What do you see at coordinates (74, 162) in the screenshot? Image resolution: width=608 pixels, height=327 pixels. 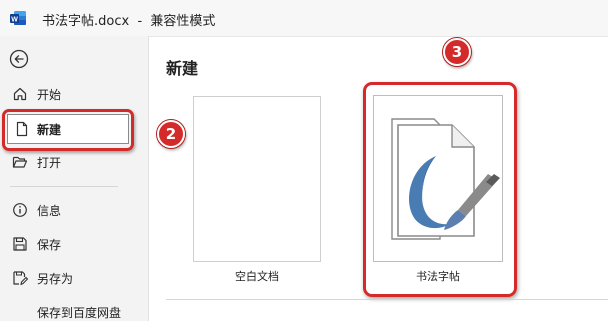 I see `sidebar-item-open: 打开` at bounding box center [74, 162].